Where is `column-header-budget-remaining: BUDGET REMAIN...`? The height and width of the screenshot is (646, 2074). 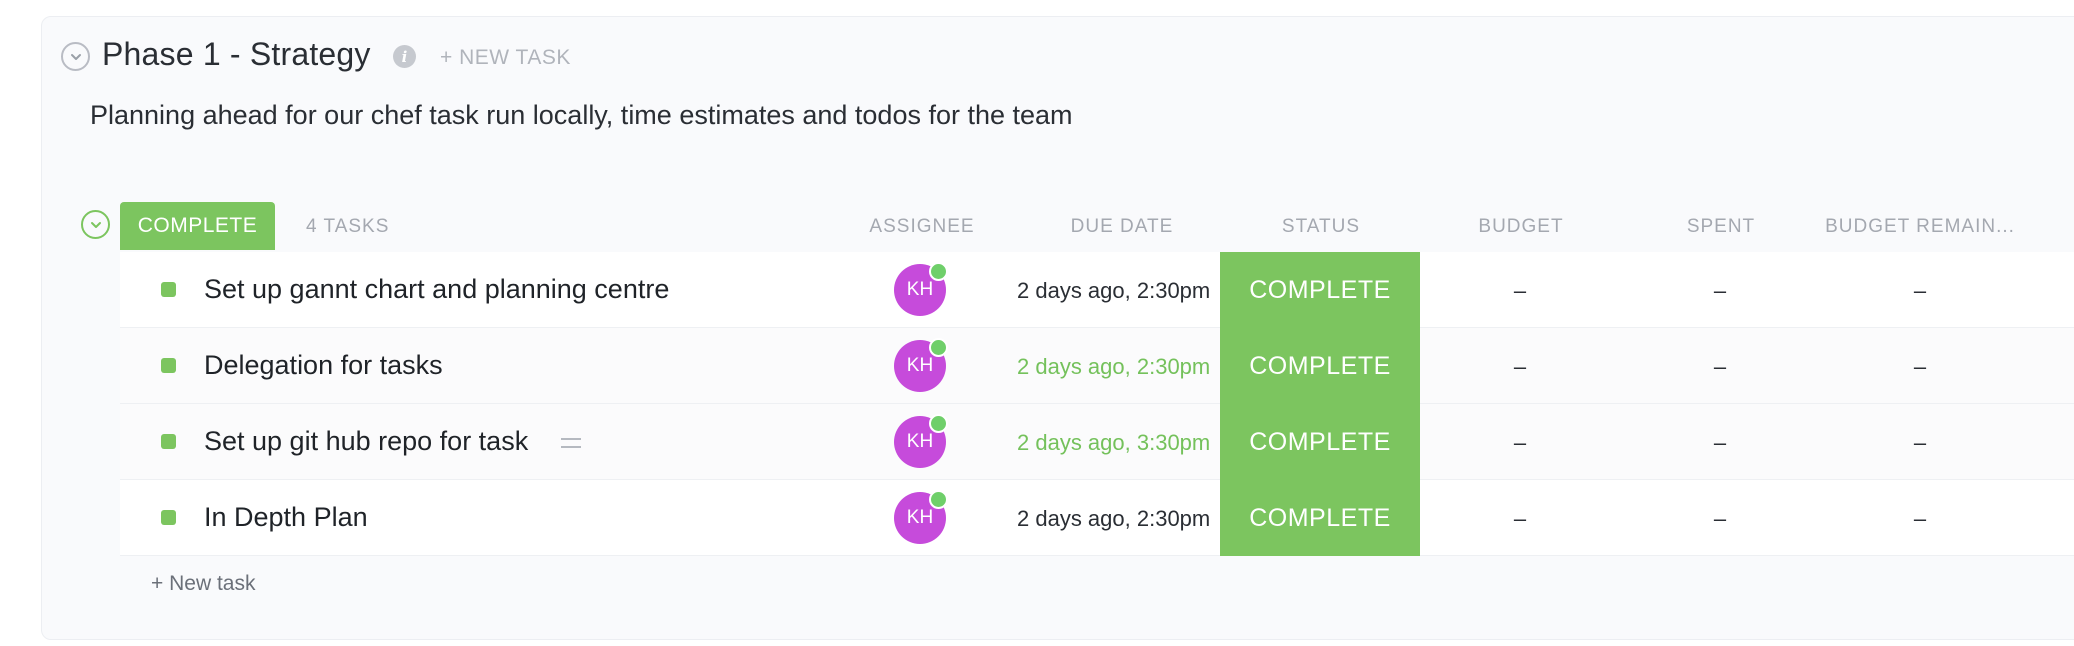 column-header-budget-remaining: BUDGET REMAIN... is located at coordinates (1920, 227).